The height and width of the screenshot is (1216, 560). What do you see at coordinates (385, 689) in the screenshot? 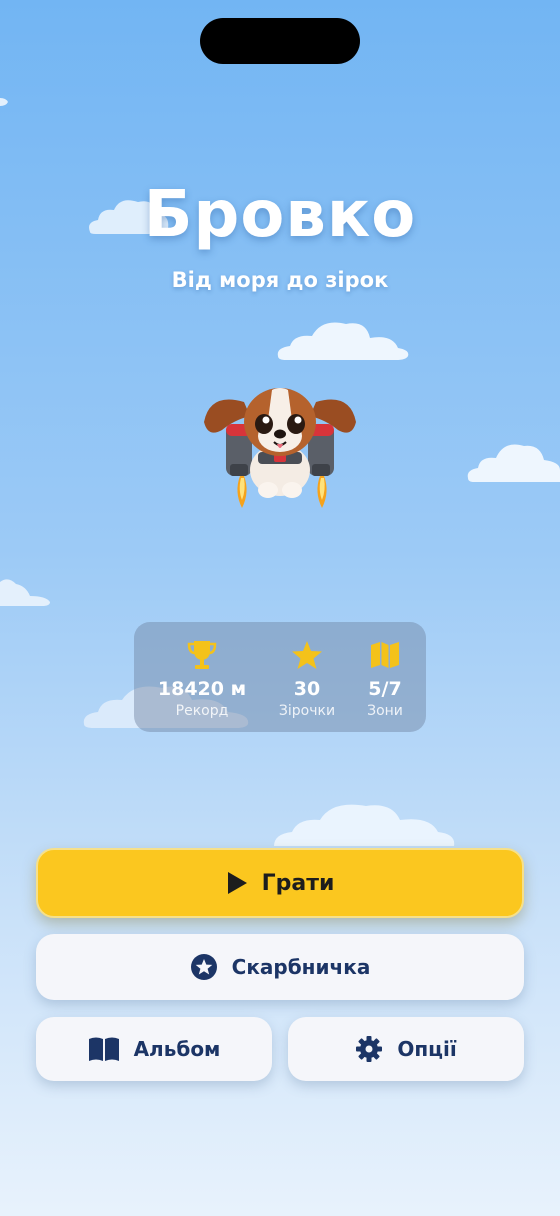
I see `stat-zones-value: 5/7` at bounding box center [385, 689].